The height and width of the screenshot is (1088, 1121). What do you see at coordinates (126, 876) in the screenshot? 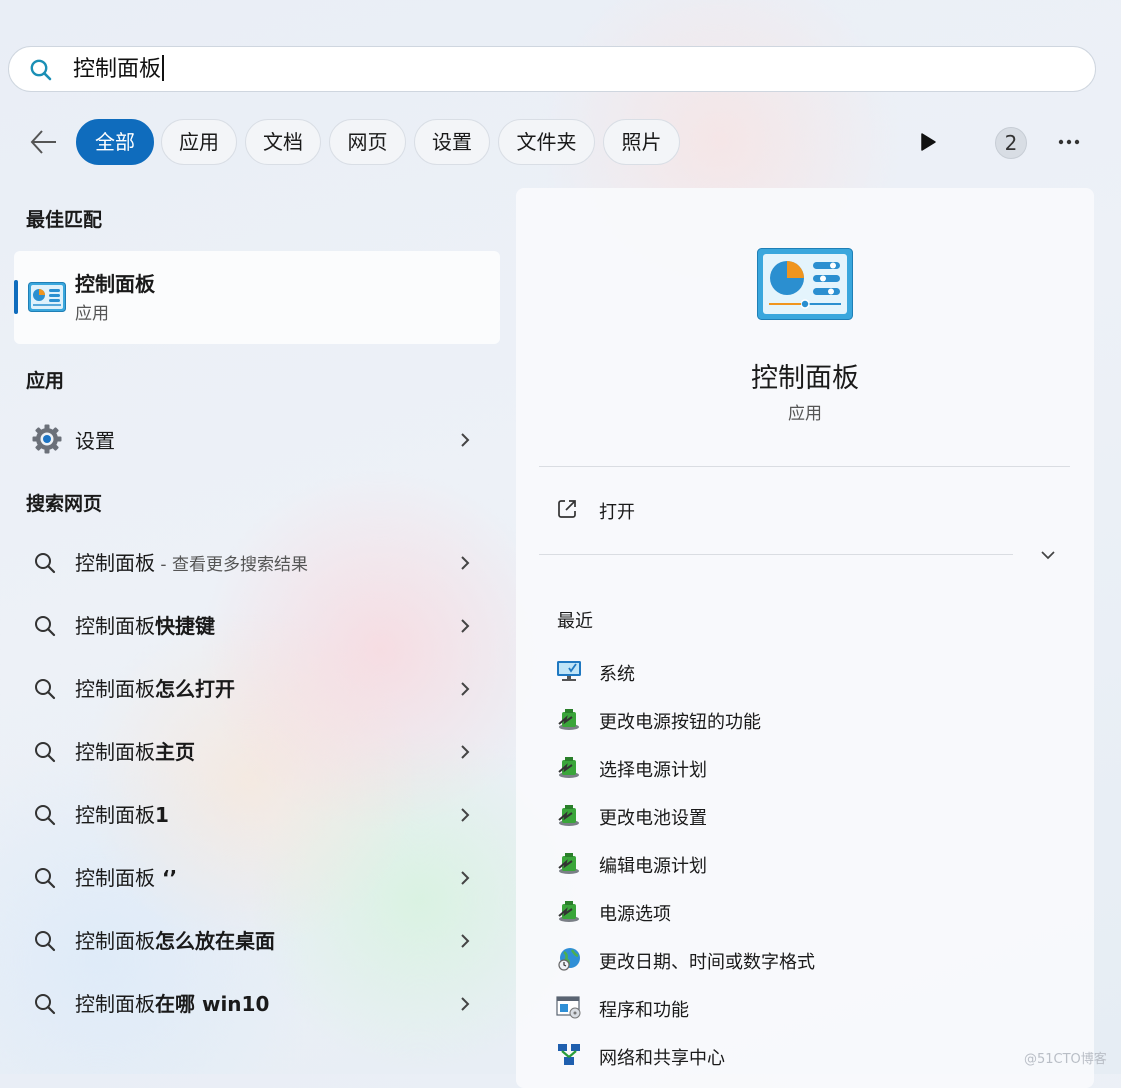
I see `web-result-label: 控制面板 ‘’` at bounding box center [126, 876].